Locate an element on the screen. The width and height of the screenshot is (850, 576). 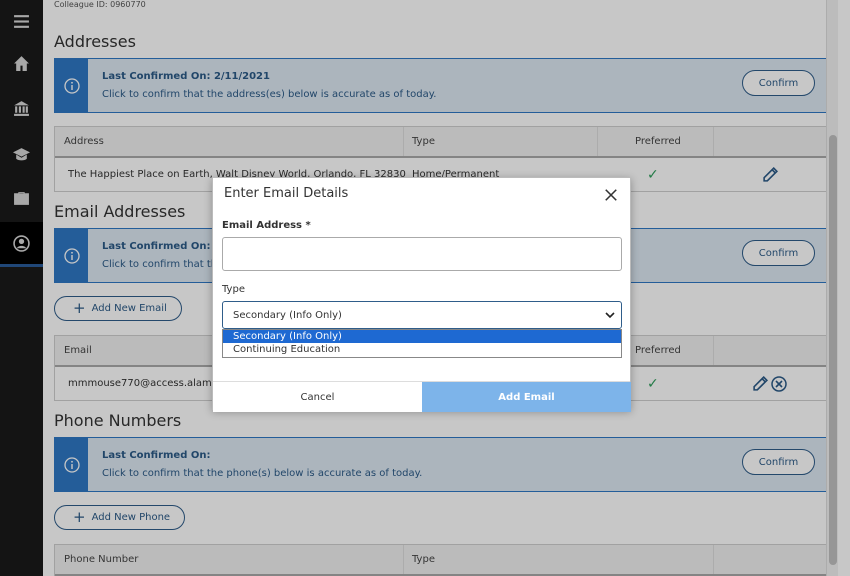
type-selected-value: Secondary (Info Only) is located at coordinates (287, 315).